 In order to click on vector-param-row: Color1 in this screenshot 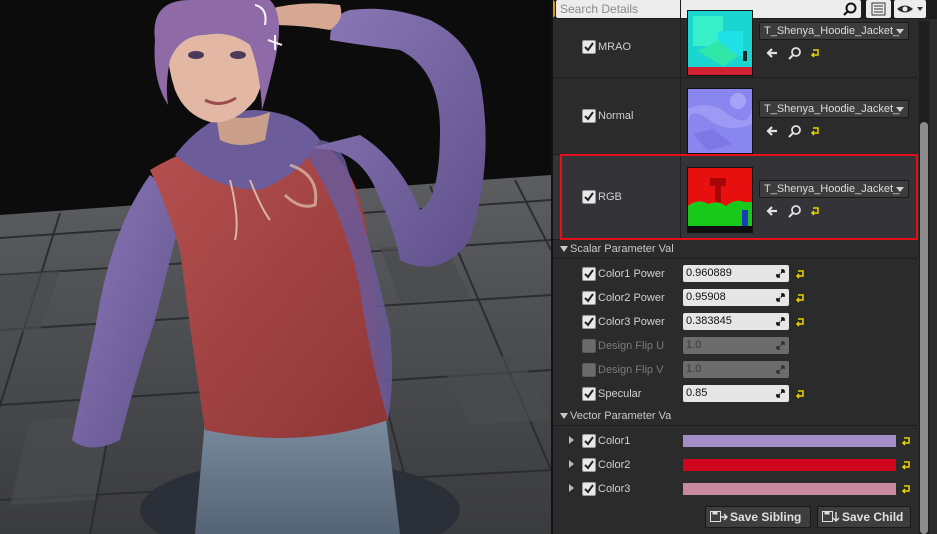, I will do `click(735, 441)`.